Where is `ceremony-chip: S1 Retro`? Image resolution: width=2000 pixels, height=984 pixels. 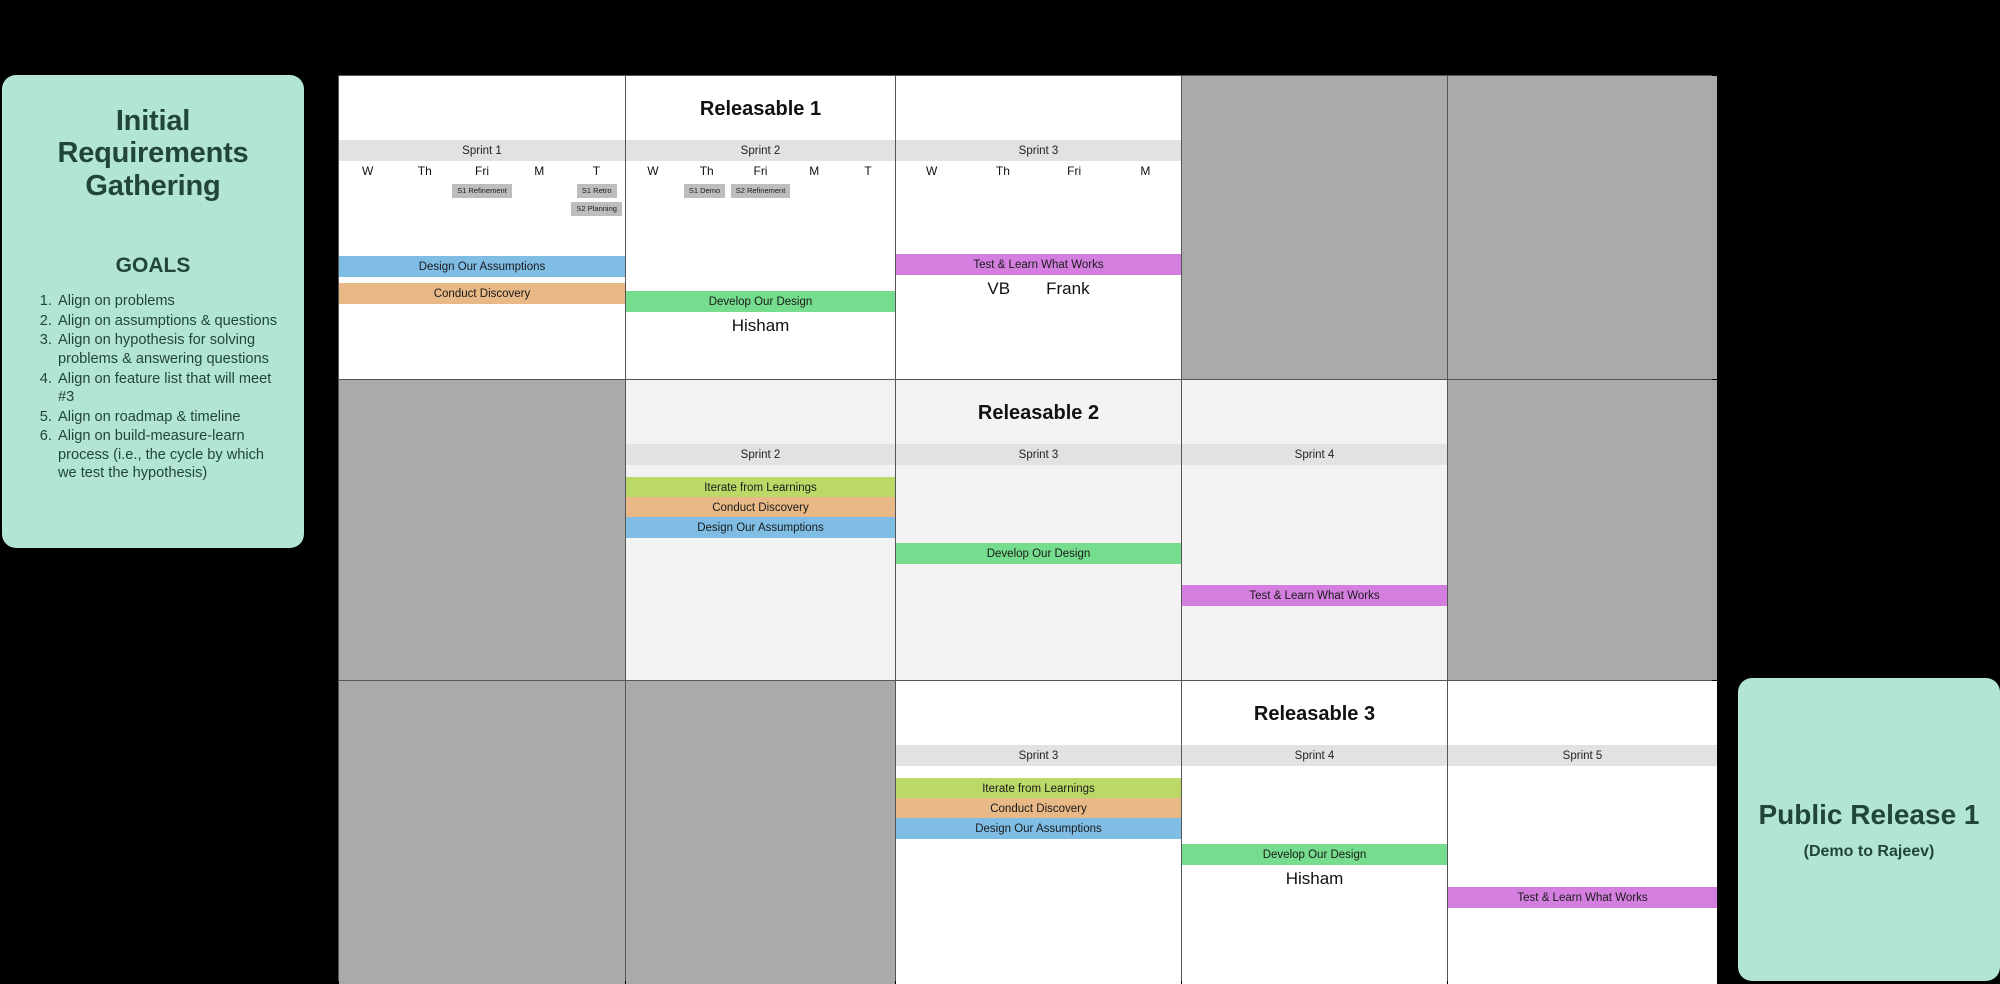
ceremony-chip: S1 Retro is located at coordinates (596, 191).